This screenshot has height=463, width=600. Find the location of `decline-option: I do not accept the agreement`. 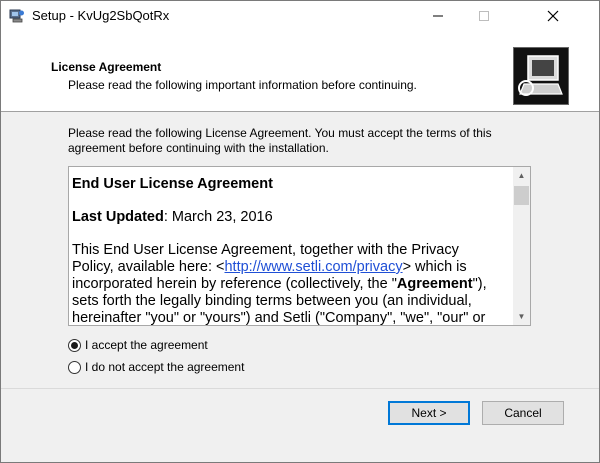

decline-option: I do not accept the agreement is located at coordinates (156, 367).